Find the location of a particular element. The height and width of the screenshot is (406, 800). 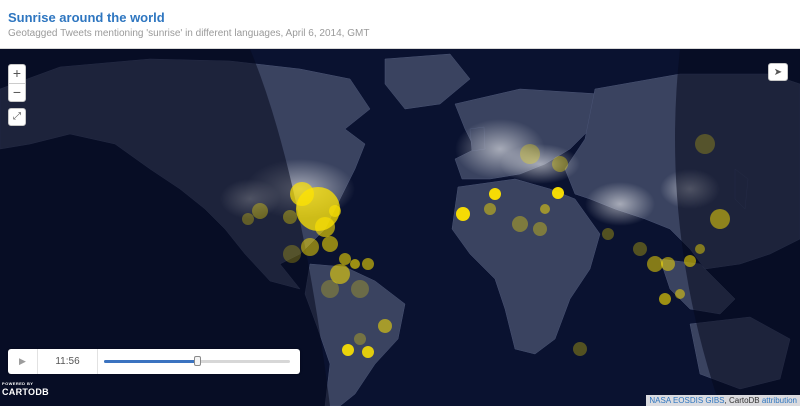

attribution-sep: , CartoDB is located at coordinates (743, 400).